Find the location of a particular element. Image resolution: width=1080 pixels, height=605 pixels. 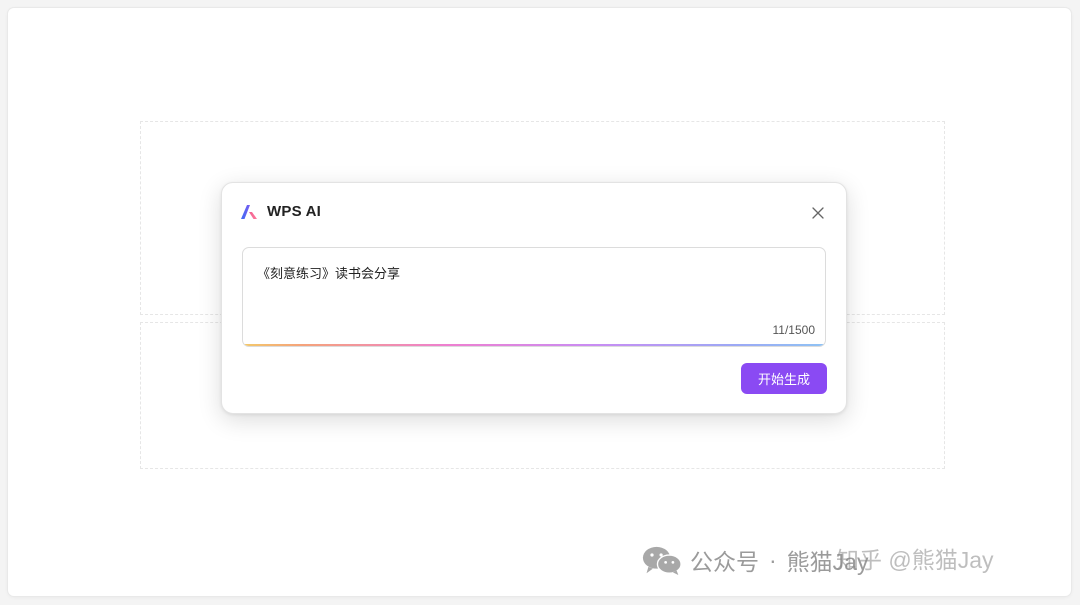

dialog-header: WPS AI is located at coordinates (280, 211).